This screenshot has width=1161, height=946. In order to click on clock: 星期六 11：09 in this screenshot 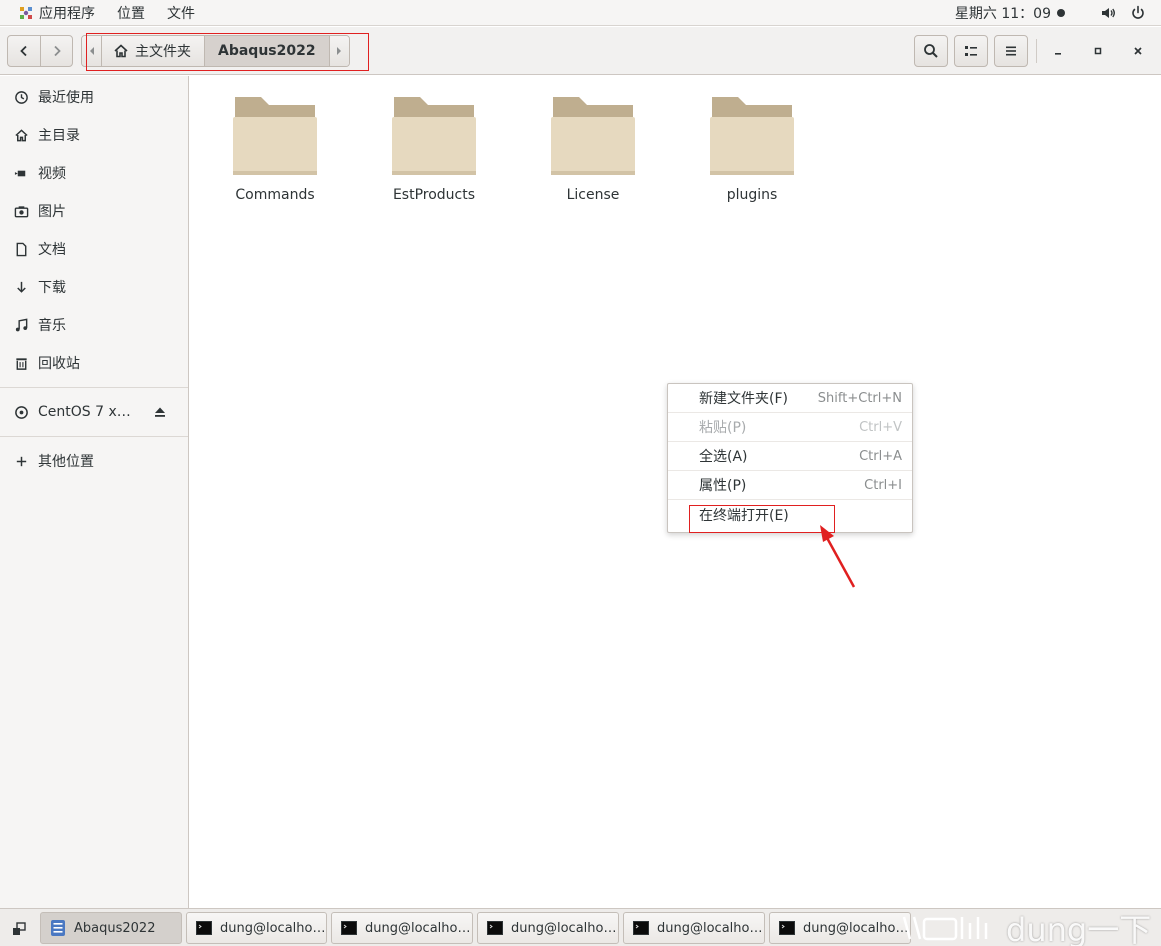, I will do `click(1010, 13)`.